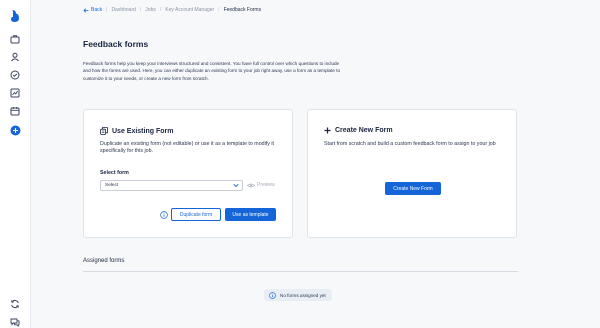 This screenshot has height=328, width=600. I want to click on duplicate-form-button: Duplicate form, so click(196, 214).